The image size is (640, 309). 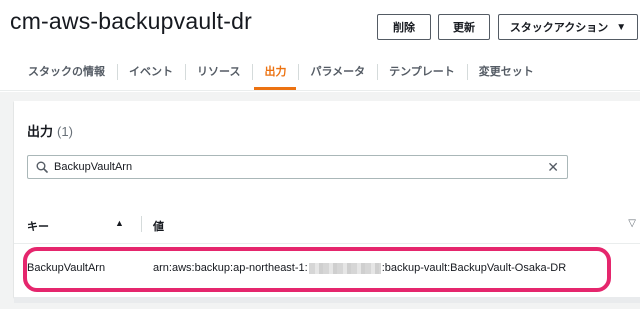 What do you see at coordinates (553, 167) in the screenshot?
I see `clear-icon: ✕` at bounding box center [553, 167].